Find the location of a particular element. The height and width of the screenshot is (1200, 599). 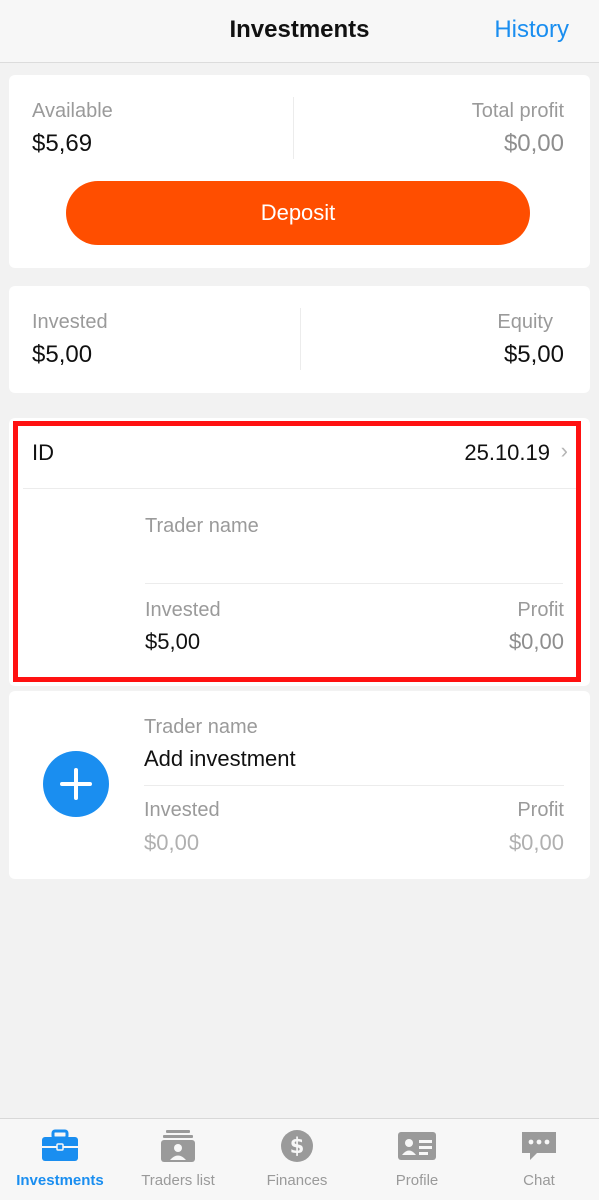

tab-chat: Chat is located at coordinates (539, 1159).